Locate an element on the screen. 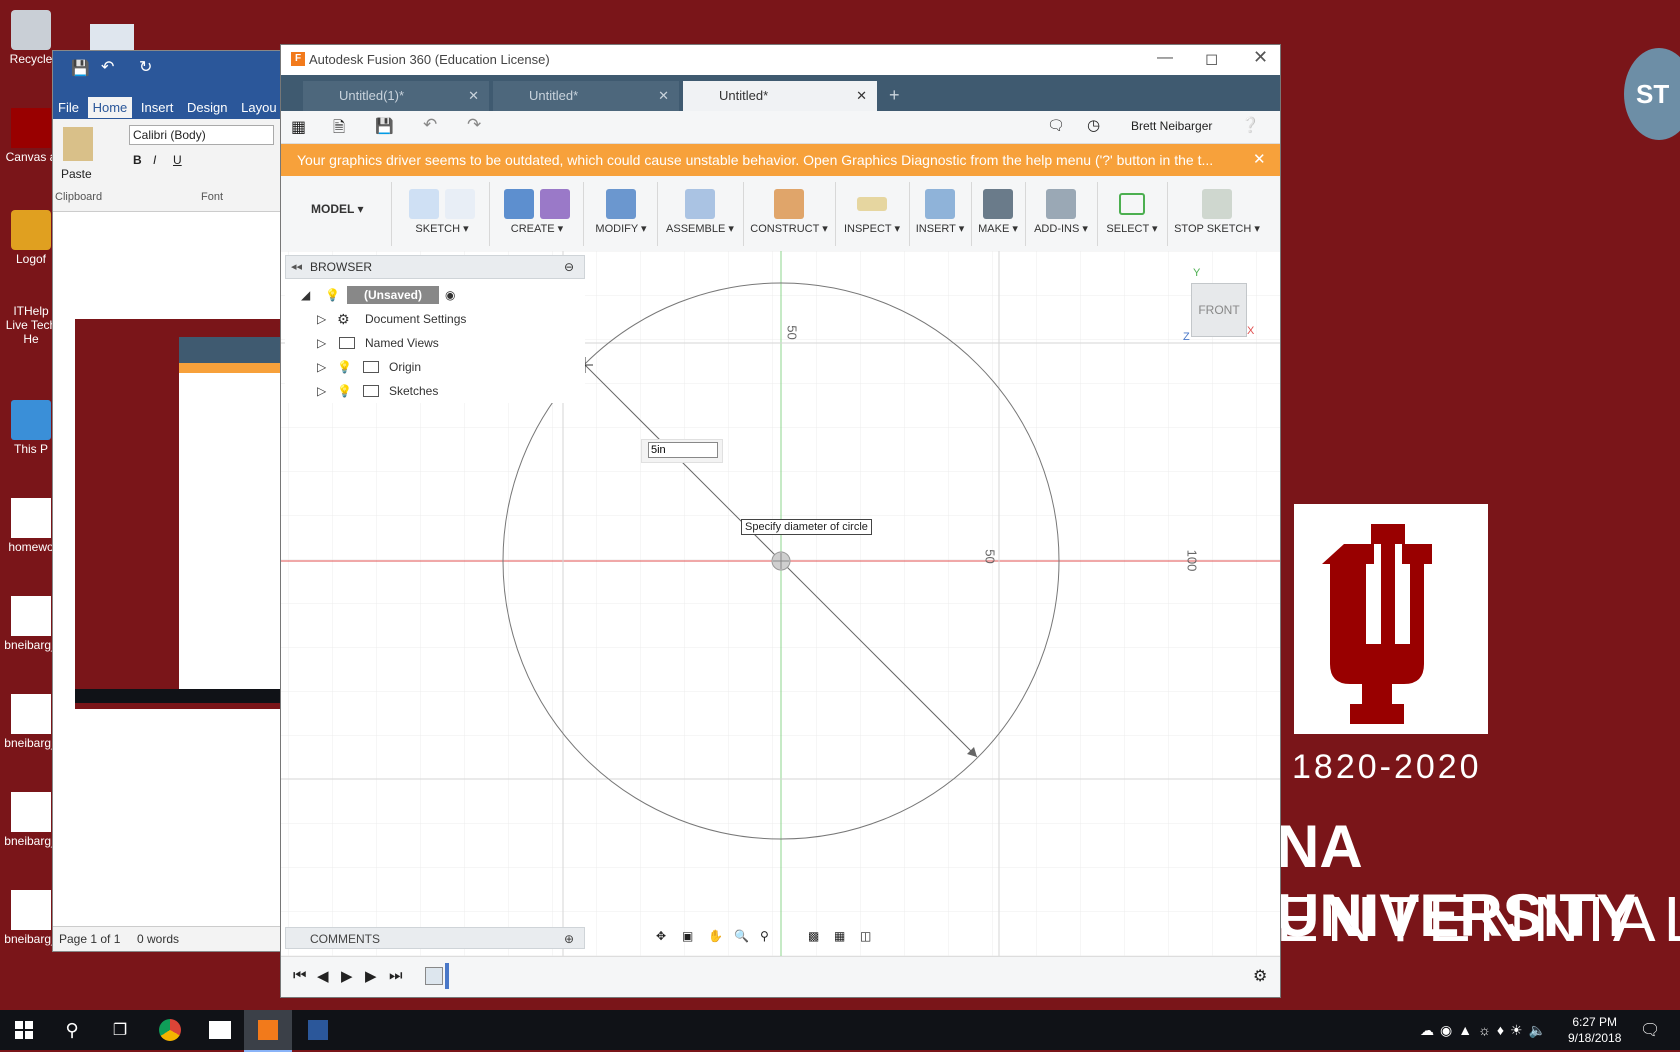  fit-icon: ⚲ is located at coordinates (769, 938).